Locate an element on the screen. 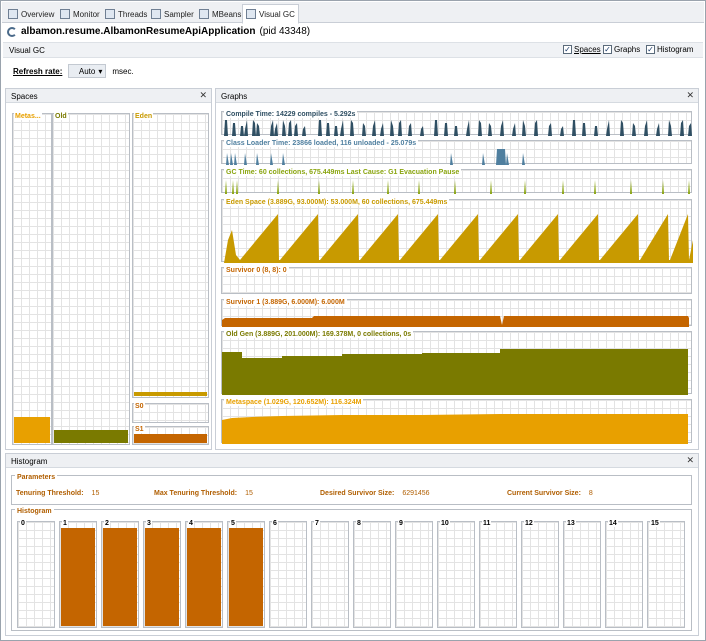 The width and height of the screenshot is (706, 641). gc-time-trace is located at coordinates (457, 187).